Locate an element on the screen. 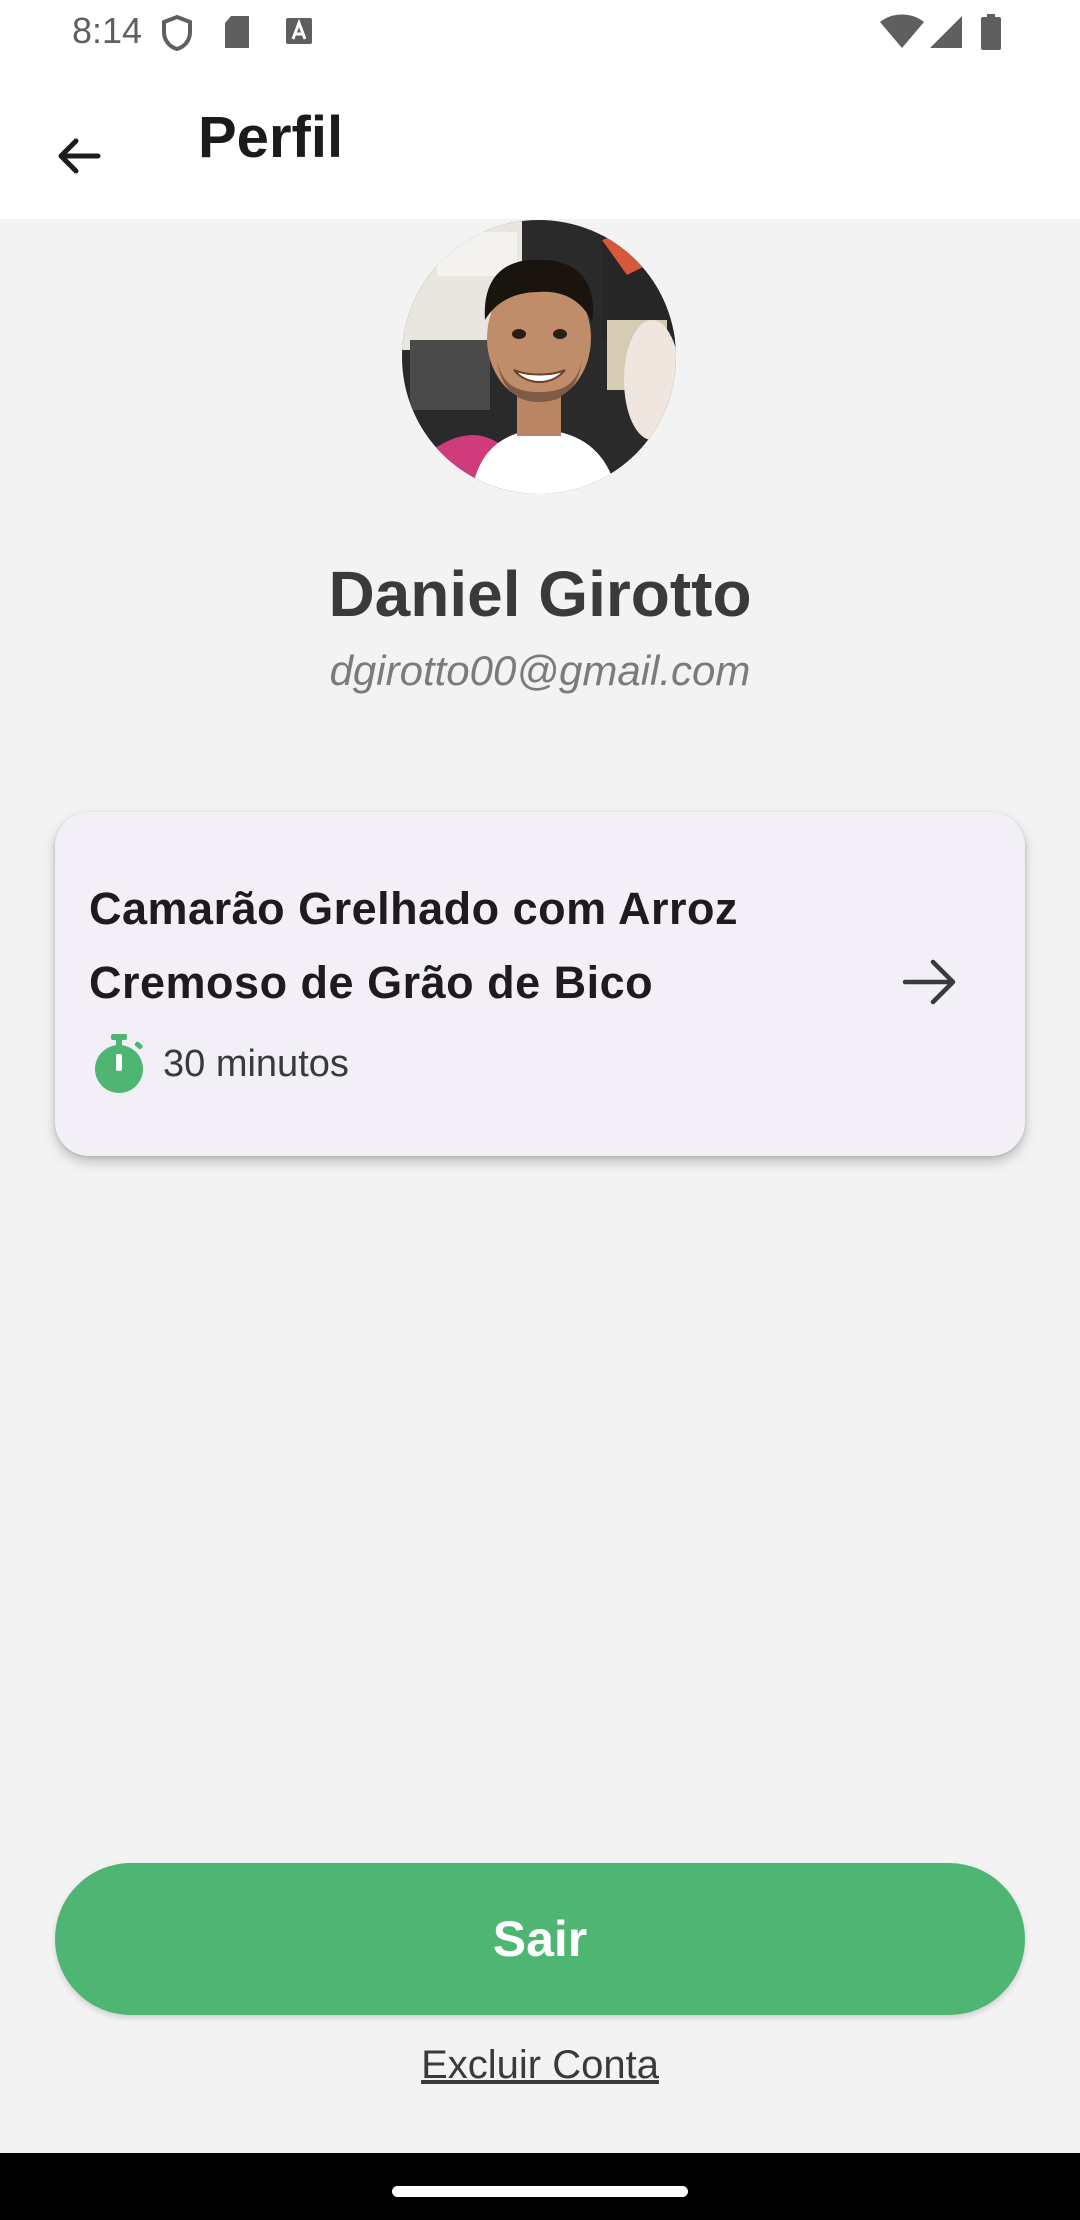 This screenshot has width=1080, height=2220. recipe-time-row: 30 minutos is located at coordinates (220, 1064).